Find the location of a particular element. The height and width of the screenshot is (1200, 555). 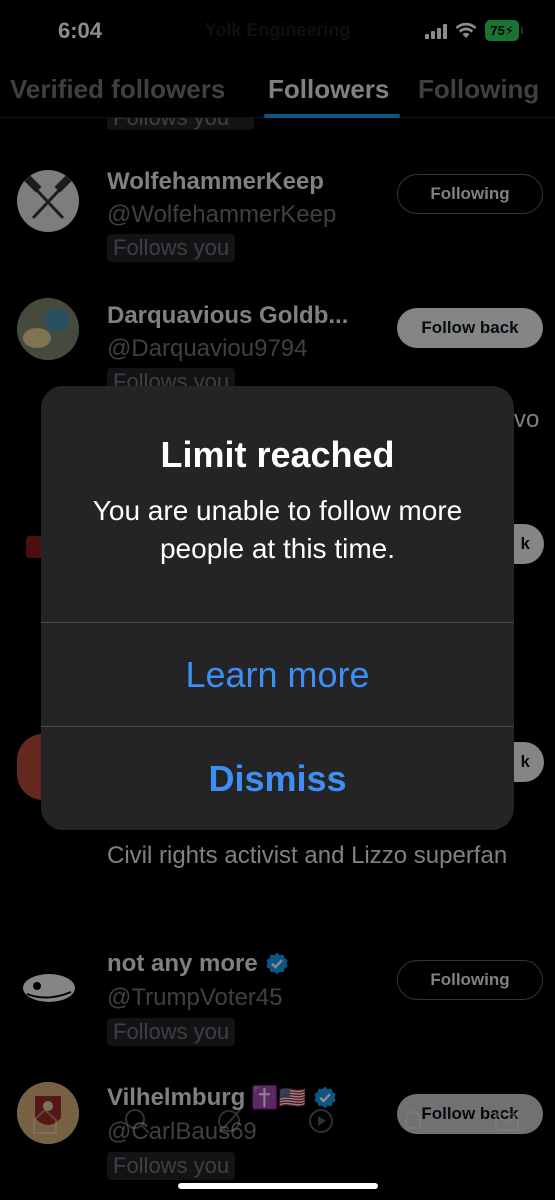

home-indicator is located at coordinates (278, 1186).